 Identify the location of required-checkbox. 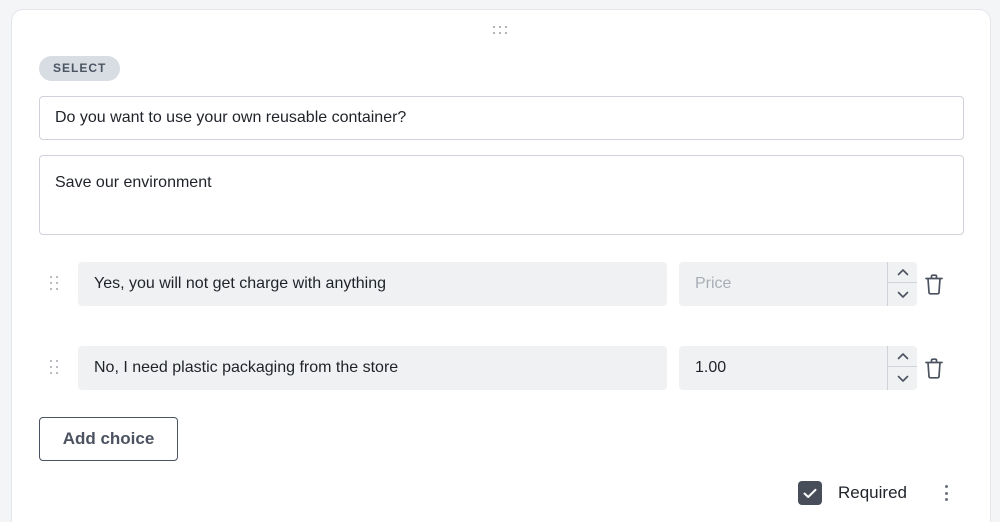
(810, 493).